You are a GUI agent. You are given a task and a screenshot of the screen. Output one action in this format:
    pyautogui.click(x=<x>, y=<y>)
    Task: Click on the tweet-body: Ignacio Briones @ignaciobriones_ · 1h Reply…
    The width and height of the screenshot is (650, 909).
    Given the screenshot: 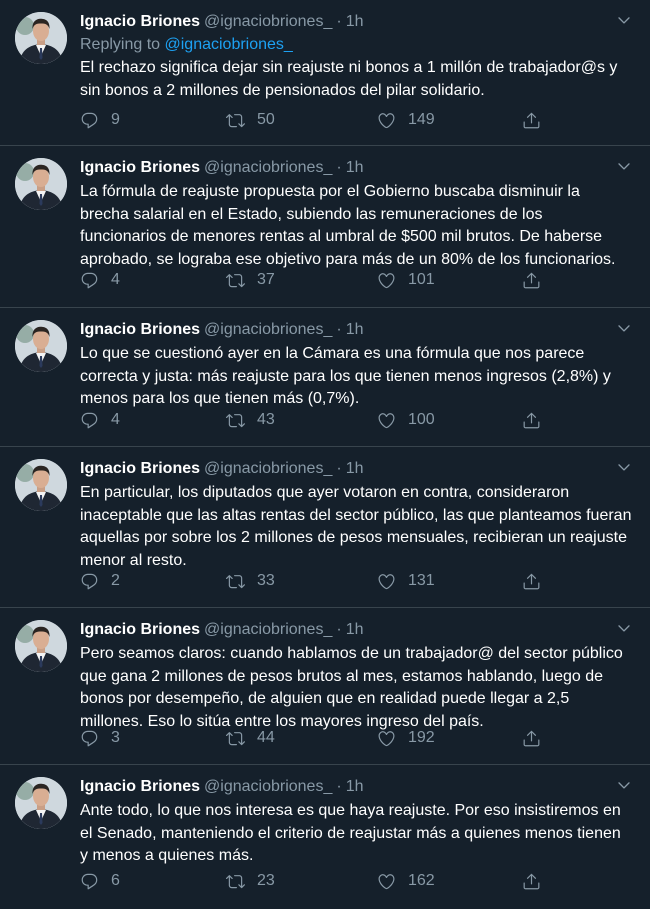 What is the action you would take?
    pyautogui.click(x=356, y=56)
    